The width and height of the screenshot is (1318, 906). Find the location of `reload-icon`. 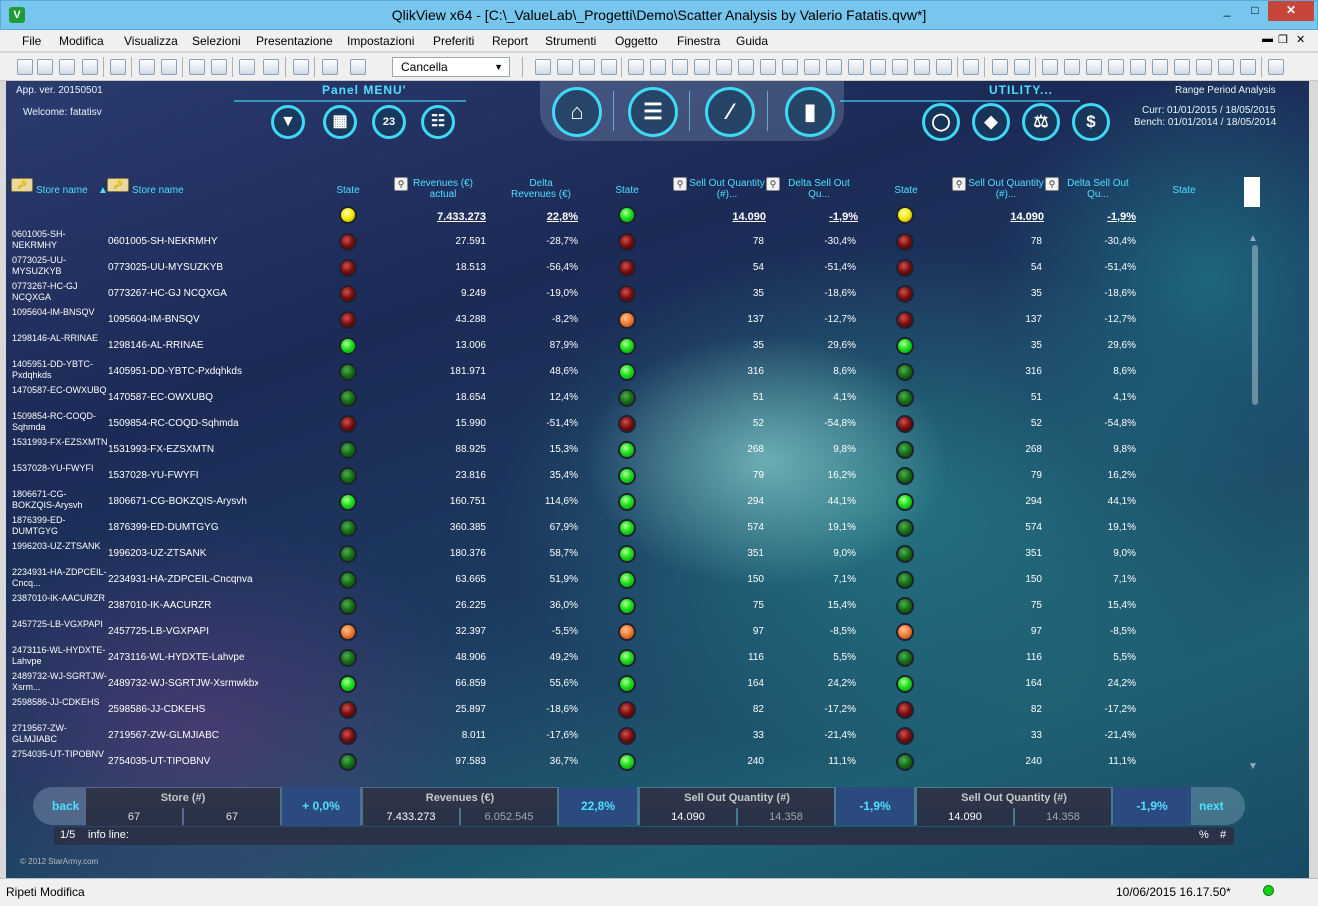

reload-icon is located at coordinates (67, 67).